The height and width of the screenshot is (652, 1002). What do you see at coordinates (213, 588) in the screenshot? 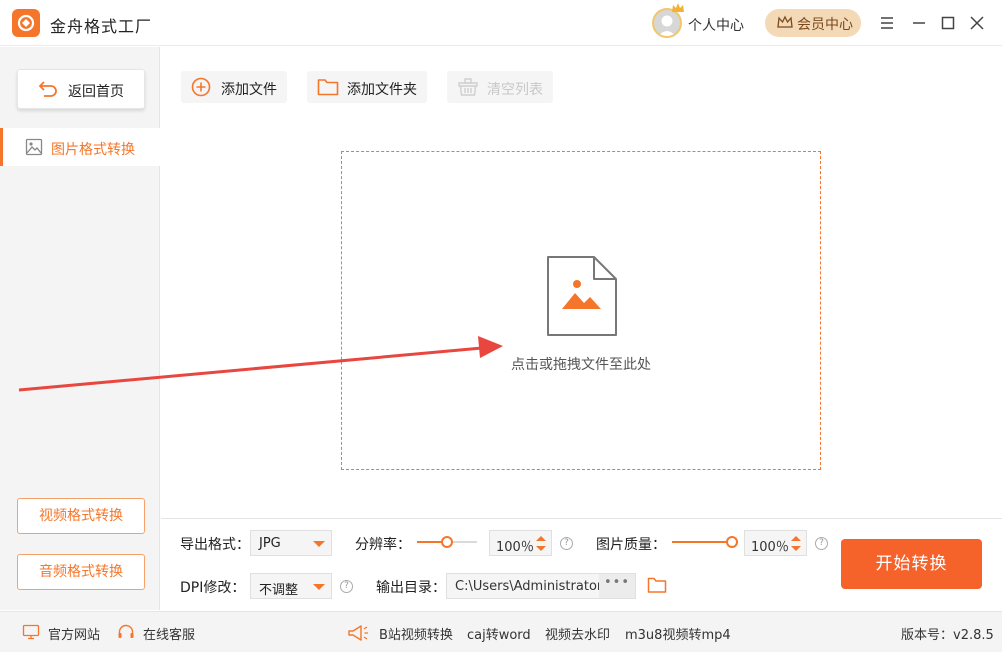
I see `dpi-label: DPI修改：` at bounding box center [213, 588].